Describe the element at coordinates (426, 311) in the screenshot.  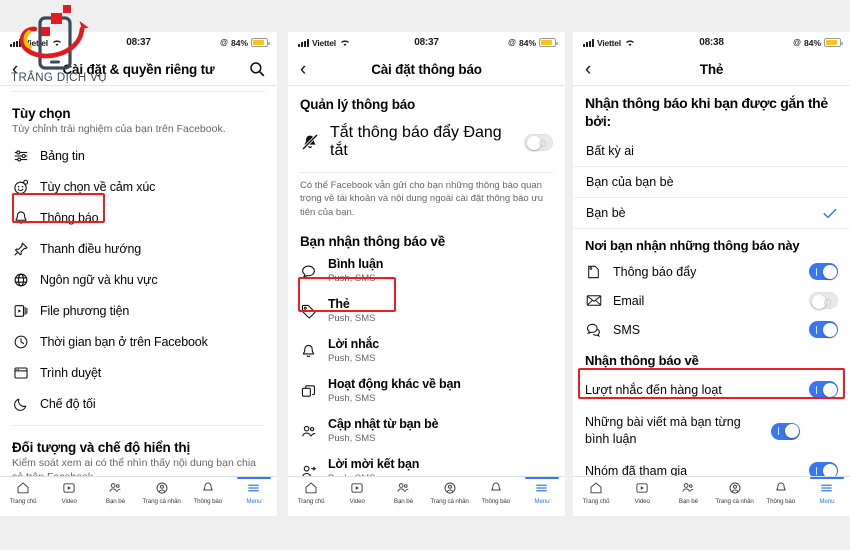
I see `list-item-tags: Thẻ Push, SMS` at that location.